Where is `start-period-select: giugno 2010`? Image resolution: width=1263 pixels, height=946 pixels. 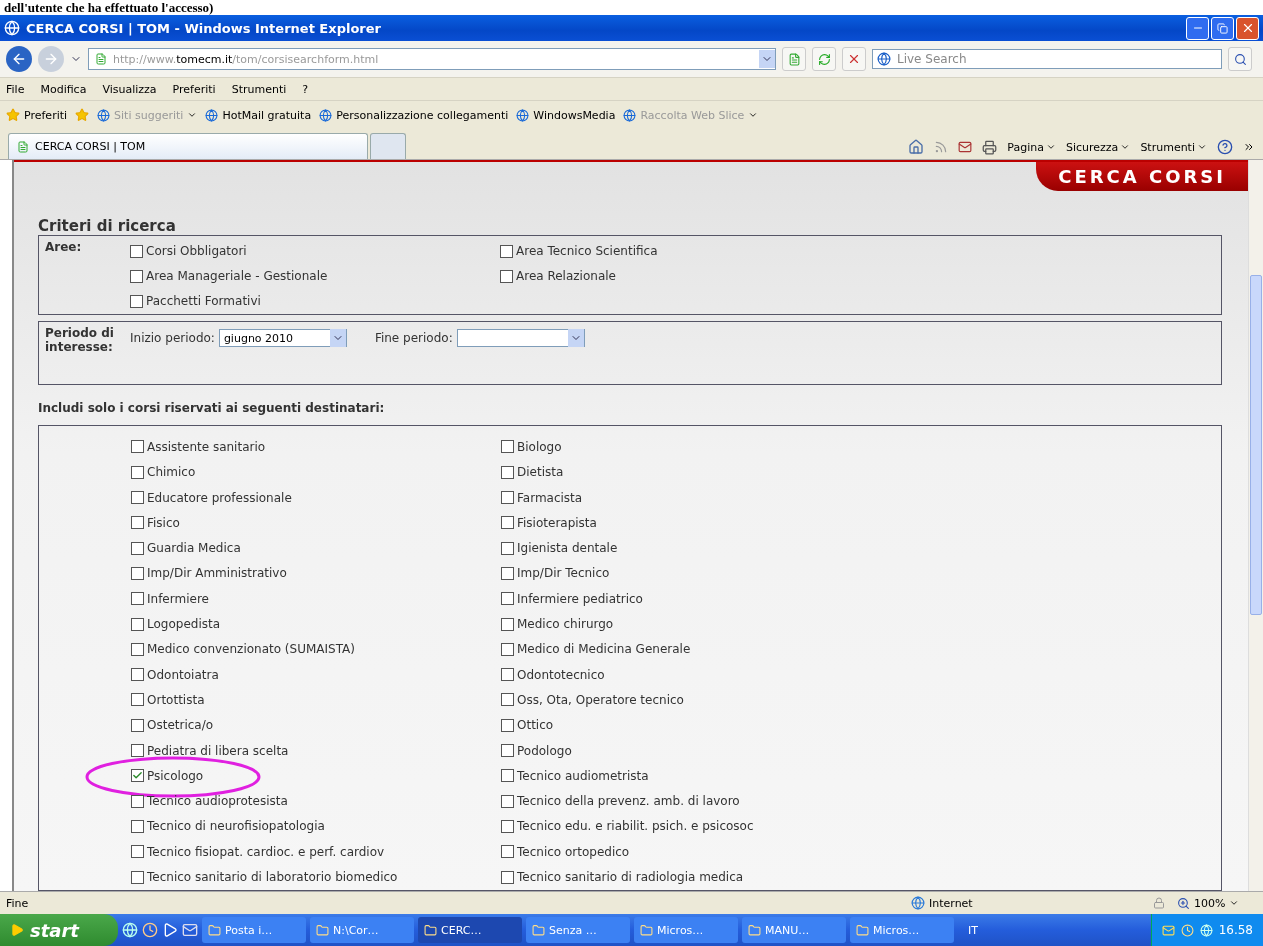
start-period-select: giugno 2010 is located at coordinates (282, 338).